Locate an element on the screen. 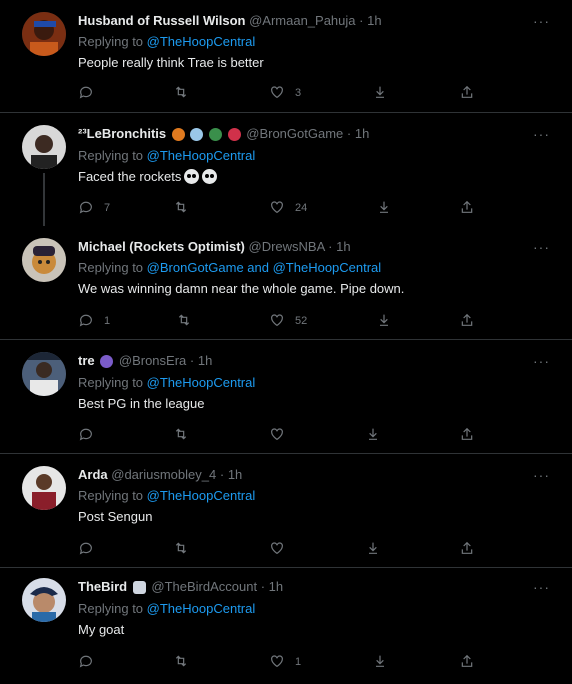 This screenshot has height=684, width=572. display-name: Arda is located at coordinates (93, 474).